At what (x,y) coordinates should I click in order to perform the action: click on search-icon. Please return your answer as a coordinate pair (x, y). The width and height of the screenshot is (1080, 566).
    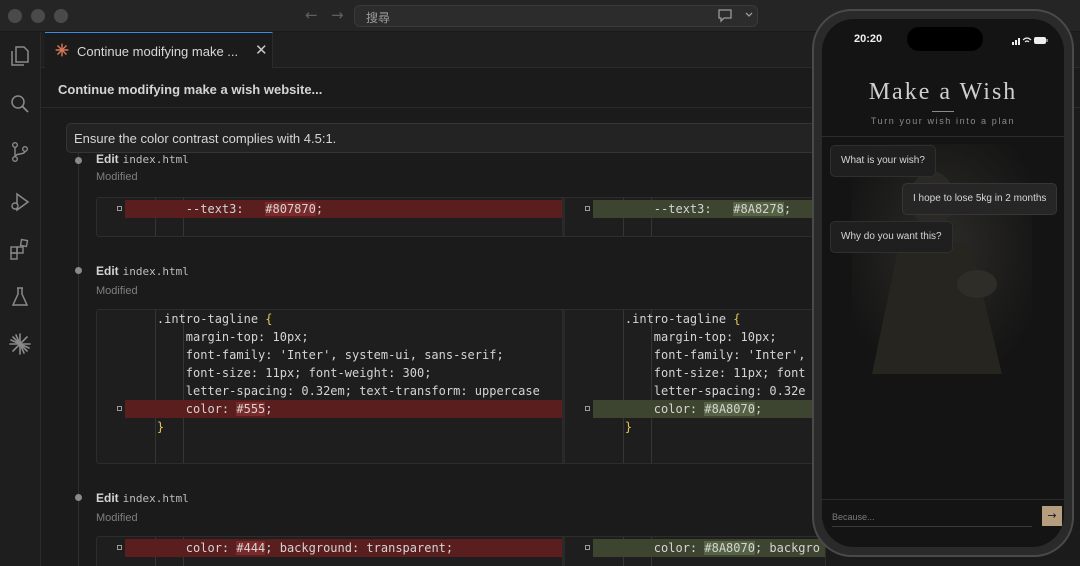
    Looking at the image, I should click on (20, 104).